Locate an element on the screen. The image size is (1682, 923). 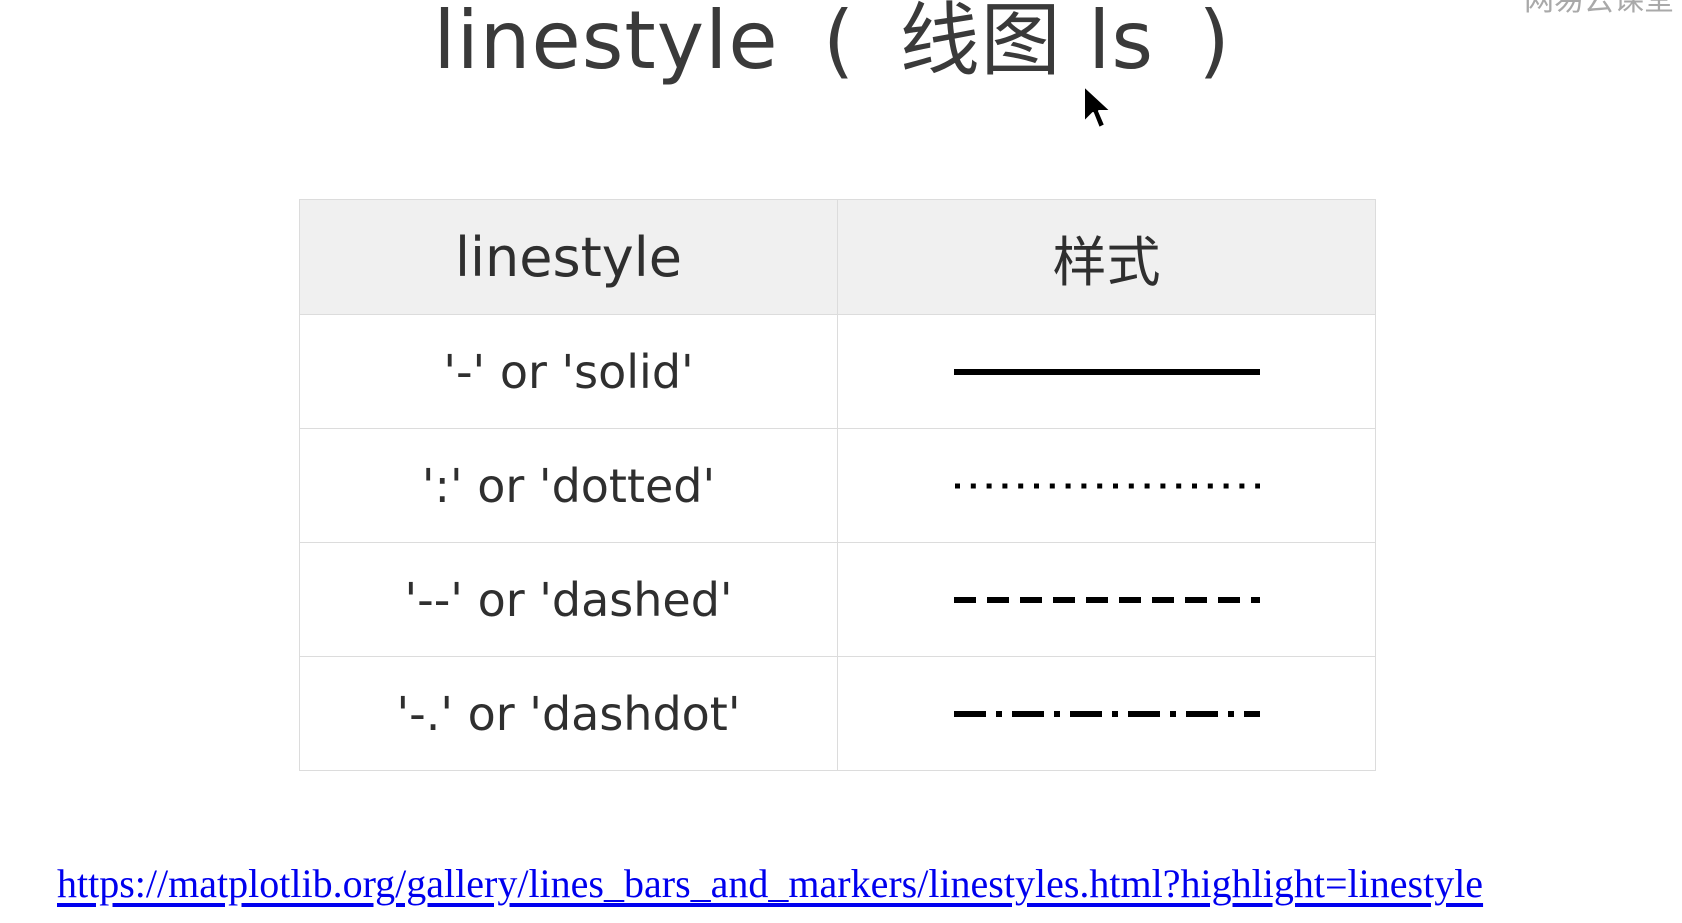
table-row: '-' or 'solid' is located at coordinates (837, 371).